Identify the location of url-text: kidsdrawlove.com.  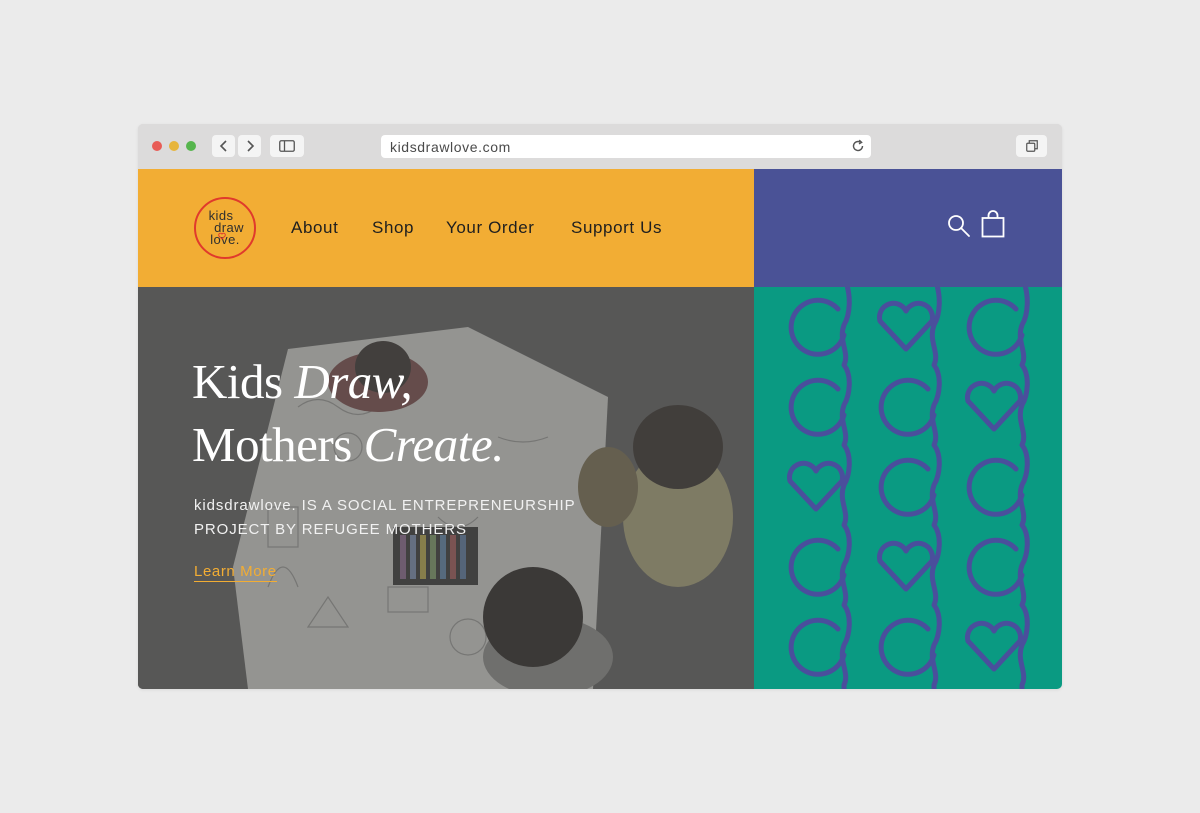
(450, 147).